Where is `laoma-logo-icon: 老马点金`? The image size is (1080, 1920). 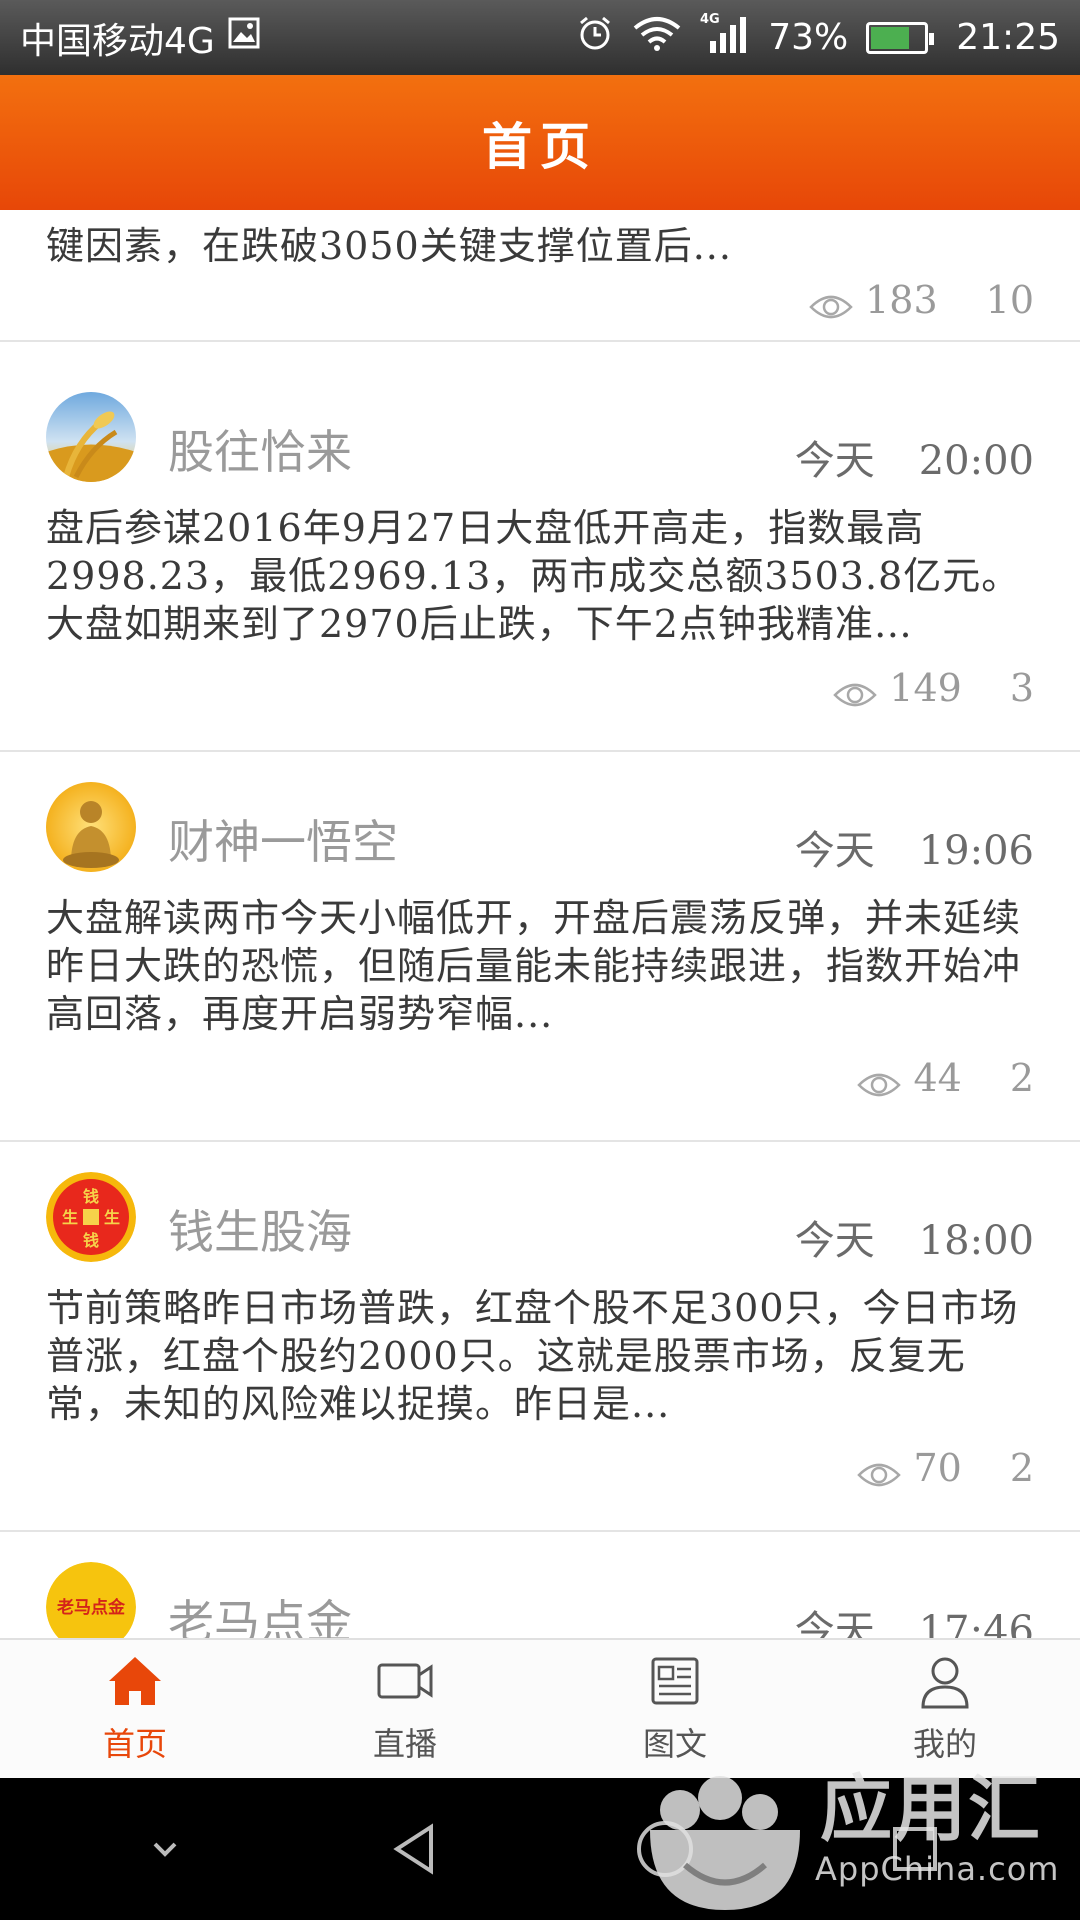 laoma-logo-icon: 老马点金 is located at coordinates (91, 1600).